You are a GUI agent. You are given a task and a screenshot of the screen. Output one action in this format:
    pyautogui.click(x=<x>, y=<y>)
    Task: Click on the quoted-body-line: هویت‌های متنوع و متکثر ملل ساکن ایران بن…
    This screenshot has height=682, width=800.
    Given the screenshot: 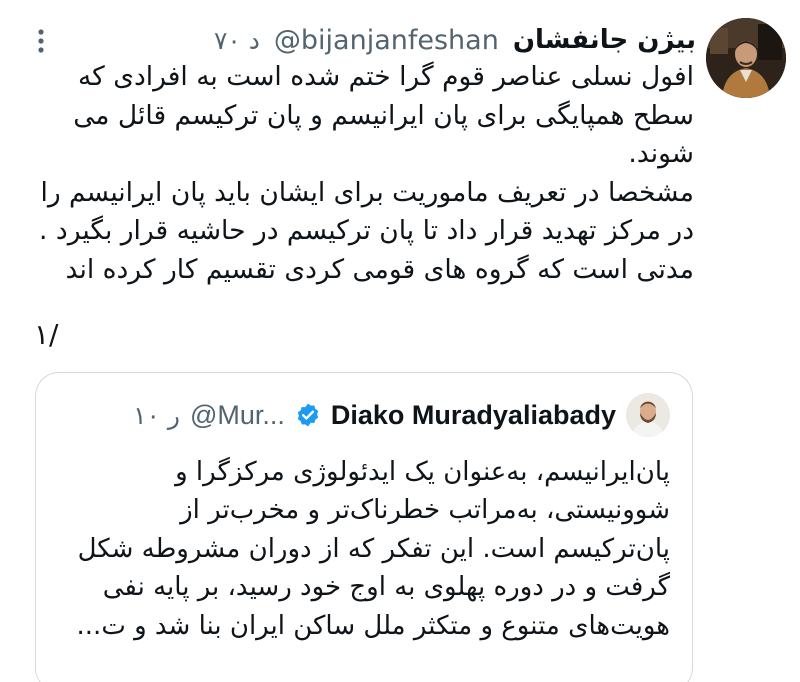 What is the action you would take?
    pyautogui.click(x=373, y=625)
    